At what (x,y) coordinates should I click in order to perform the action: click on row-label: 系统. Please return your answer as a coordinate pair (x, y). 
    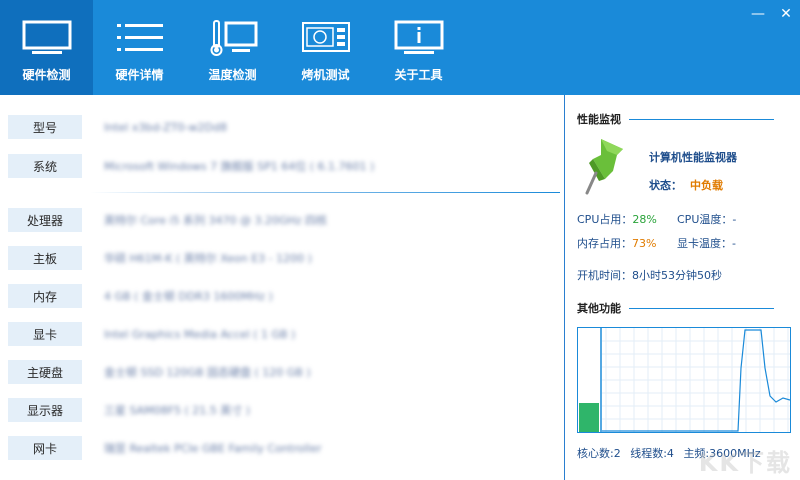
    Looking at the image, I should click on (45, 166).